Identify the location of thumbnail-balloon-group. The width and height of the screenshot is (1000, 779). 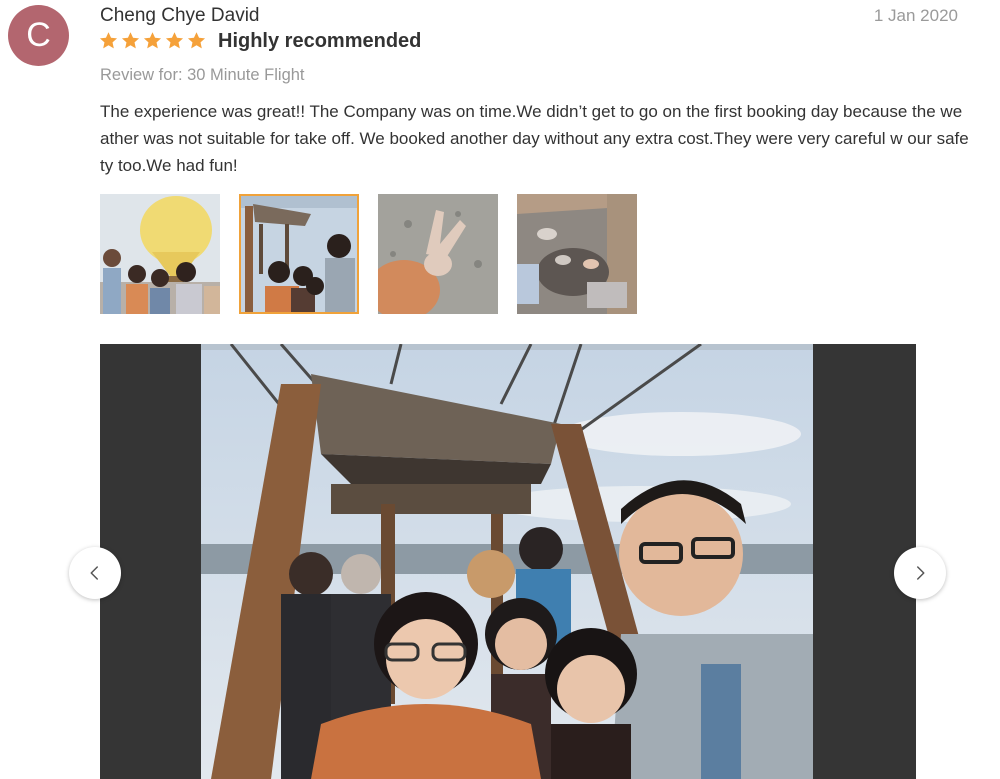
(160, 254).